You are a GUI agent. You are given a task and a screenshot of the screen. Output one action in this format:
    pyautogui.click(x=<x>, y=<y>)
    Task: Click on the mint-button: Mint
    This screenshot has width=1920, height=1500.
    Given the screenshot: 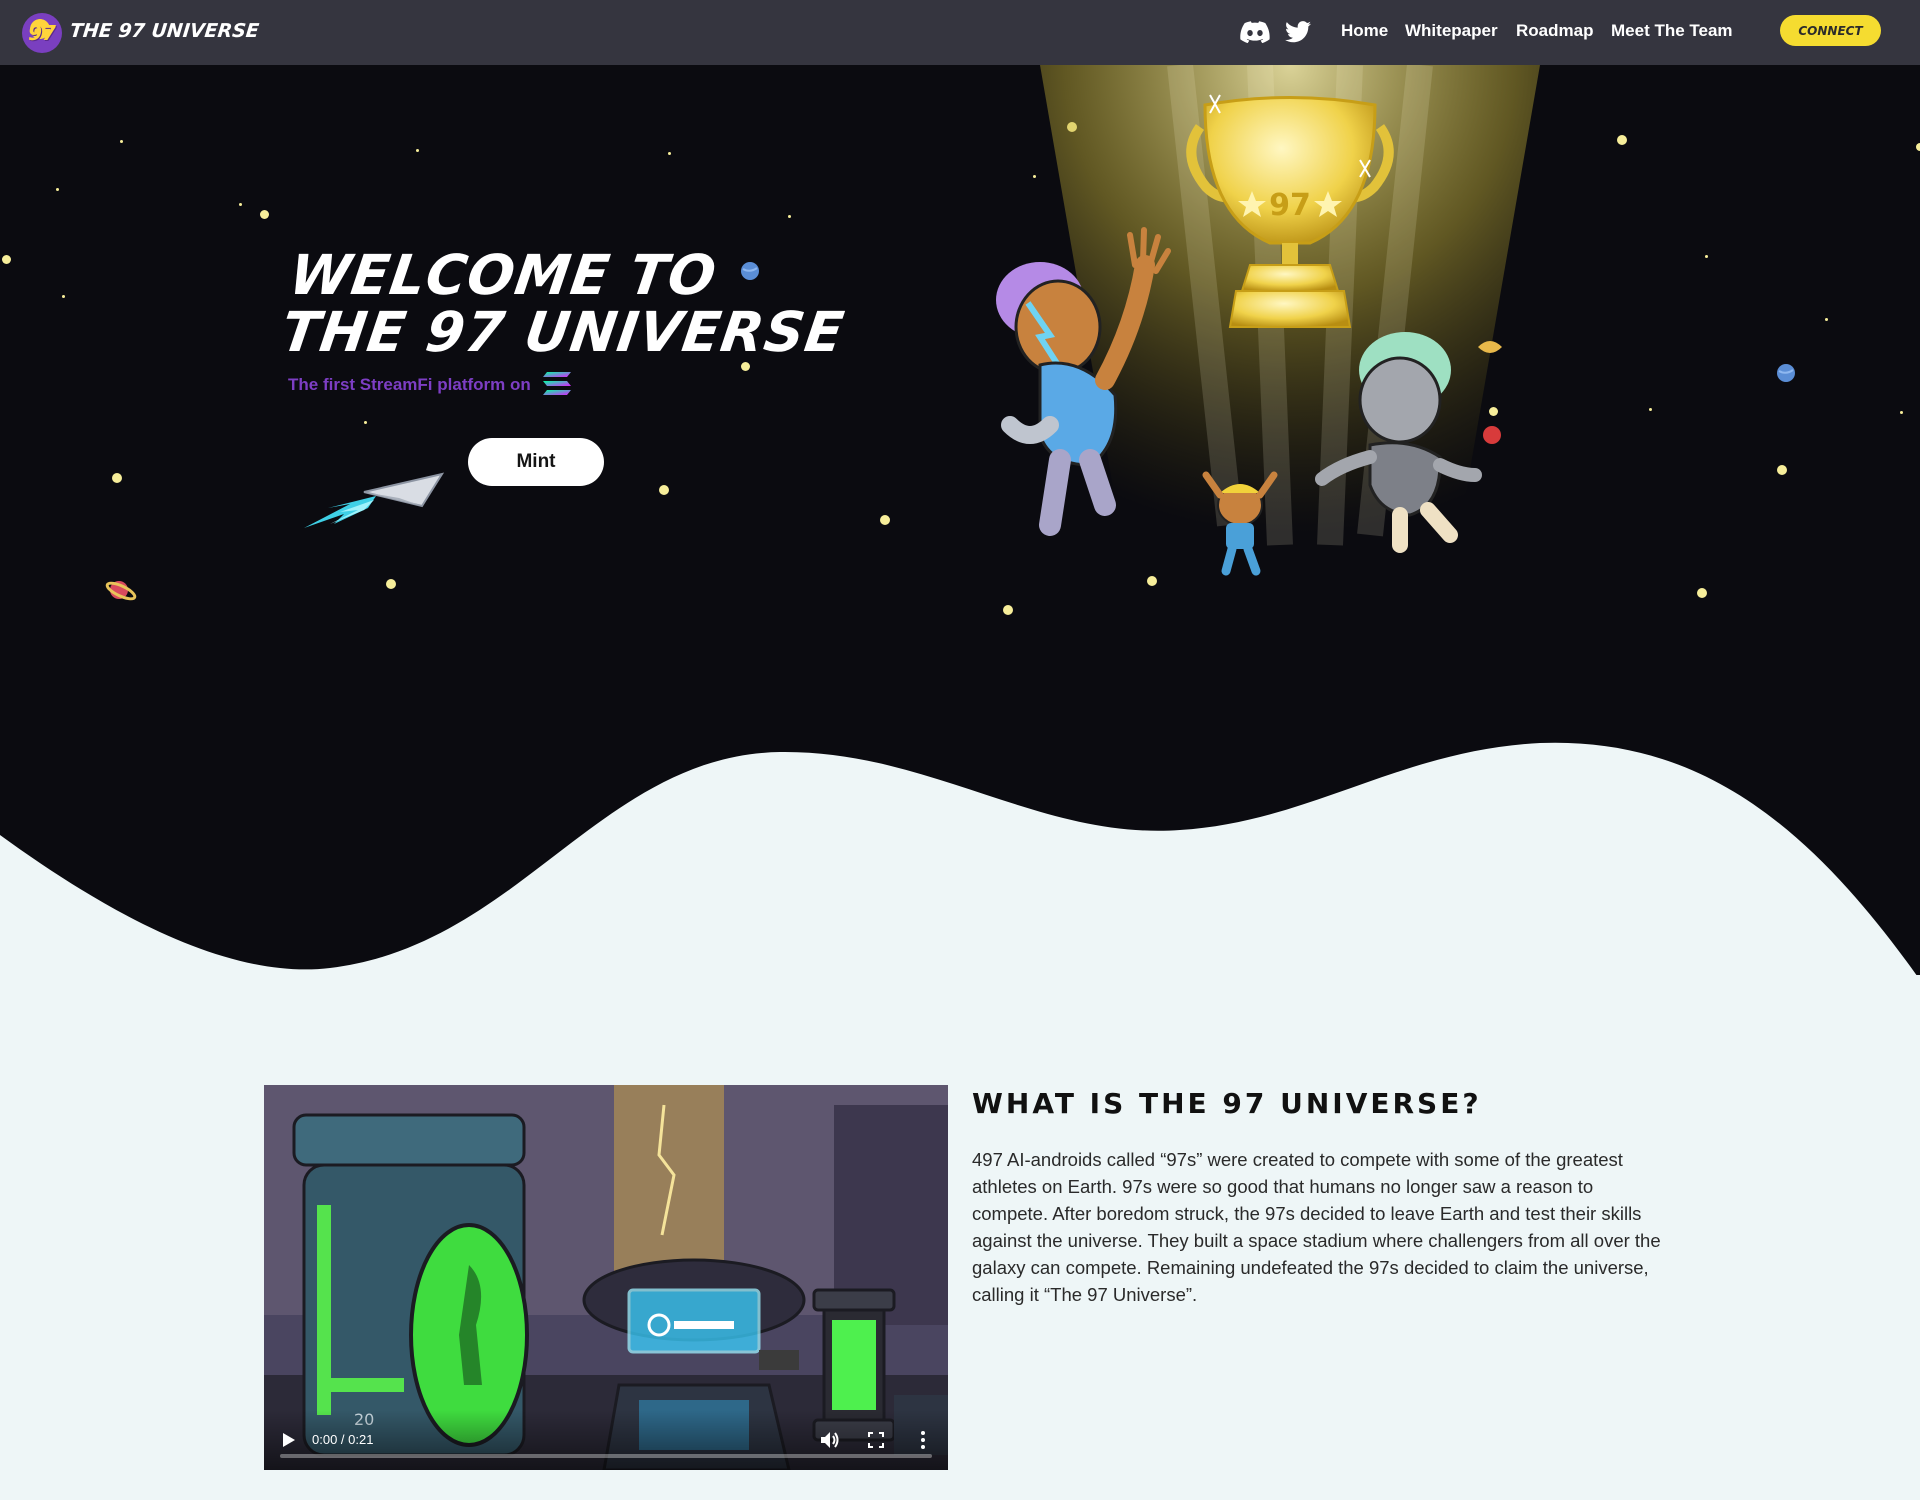 What is the action you would take?
    pyautogui.click(x=536, y=462)
    